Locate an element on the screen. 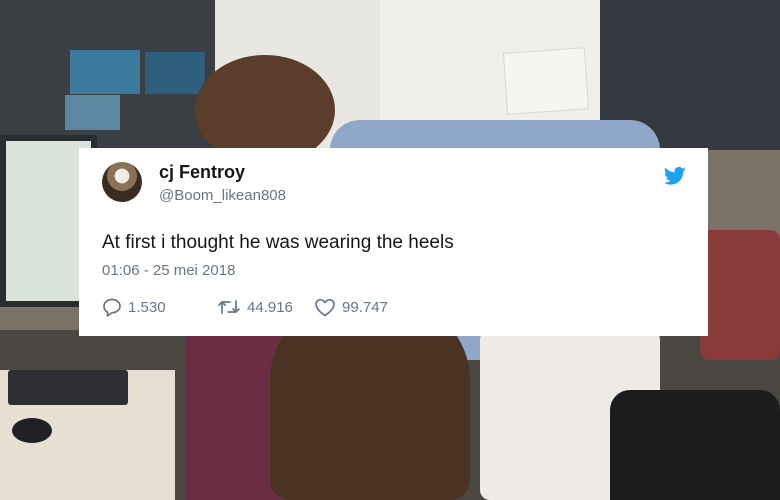 This screenshot has width=780, height=500. avatar is located at coordinates (122, 182).